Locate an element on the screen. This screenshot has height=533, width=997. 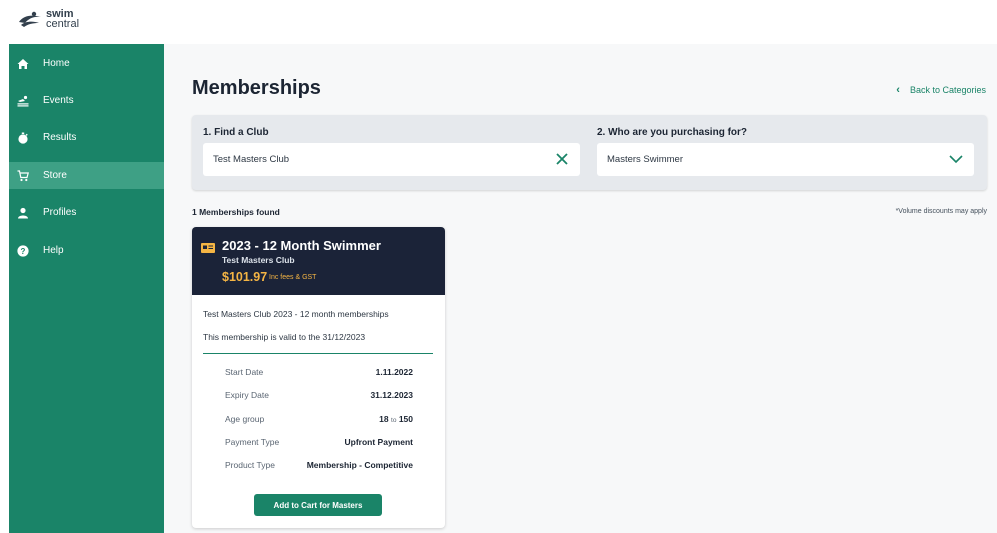
logo-line-2: central is located at coordinates (63, 24).